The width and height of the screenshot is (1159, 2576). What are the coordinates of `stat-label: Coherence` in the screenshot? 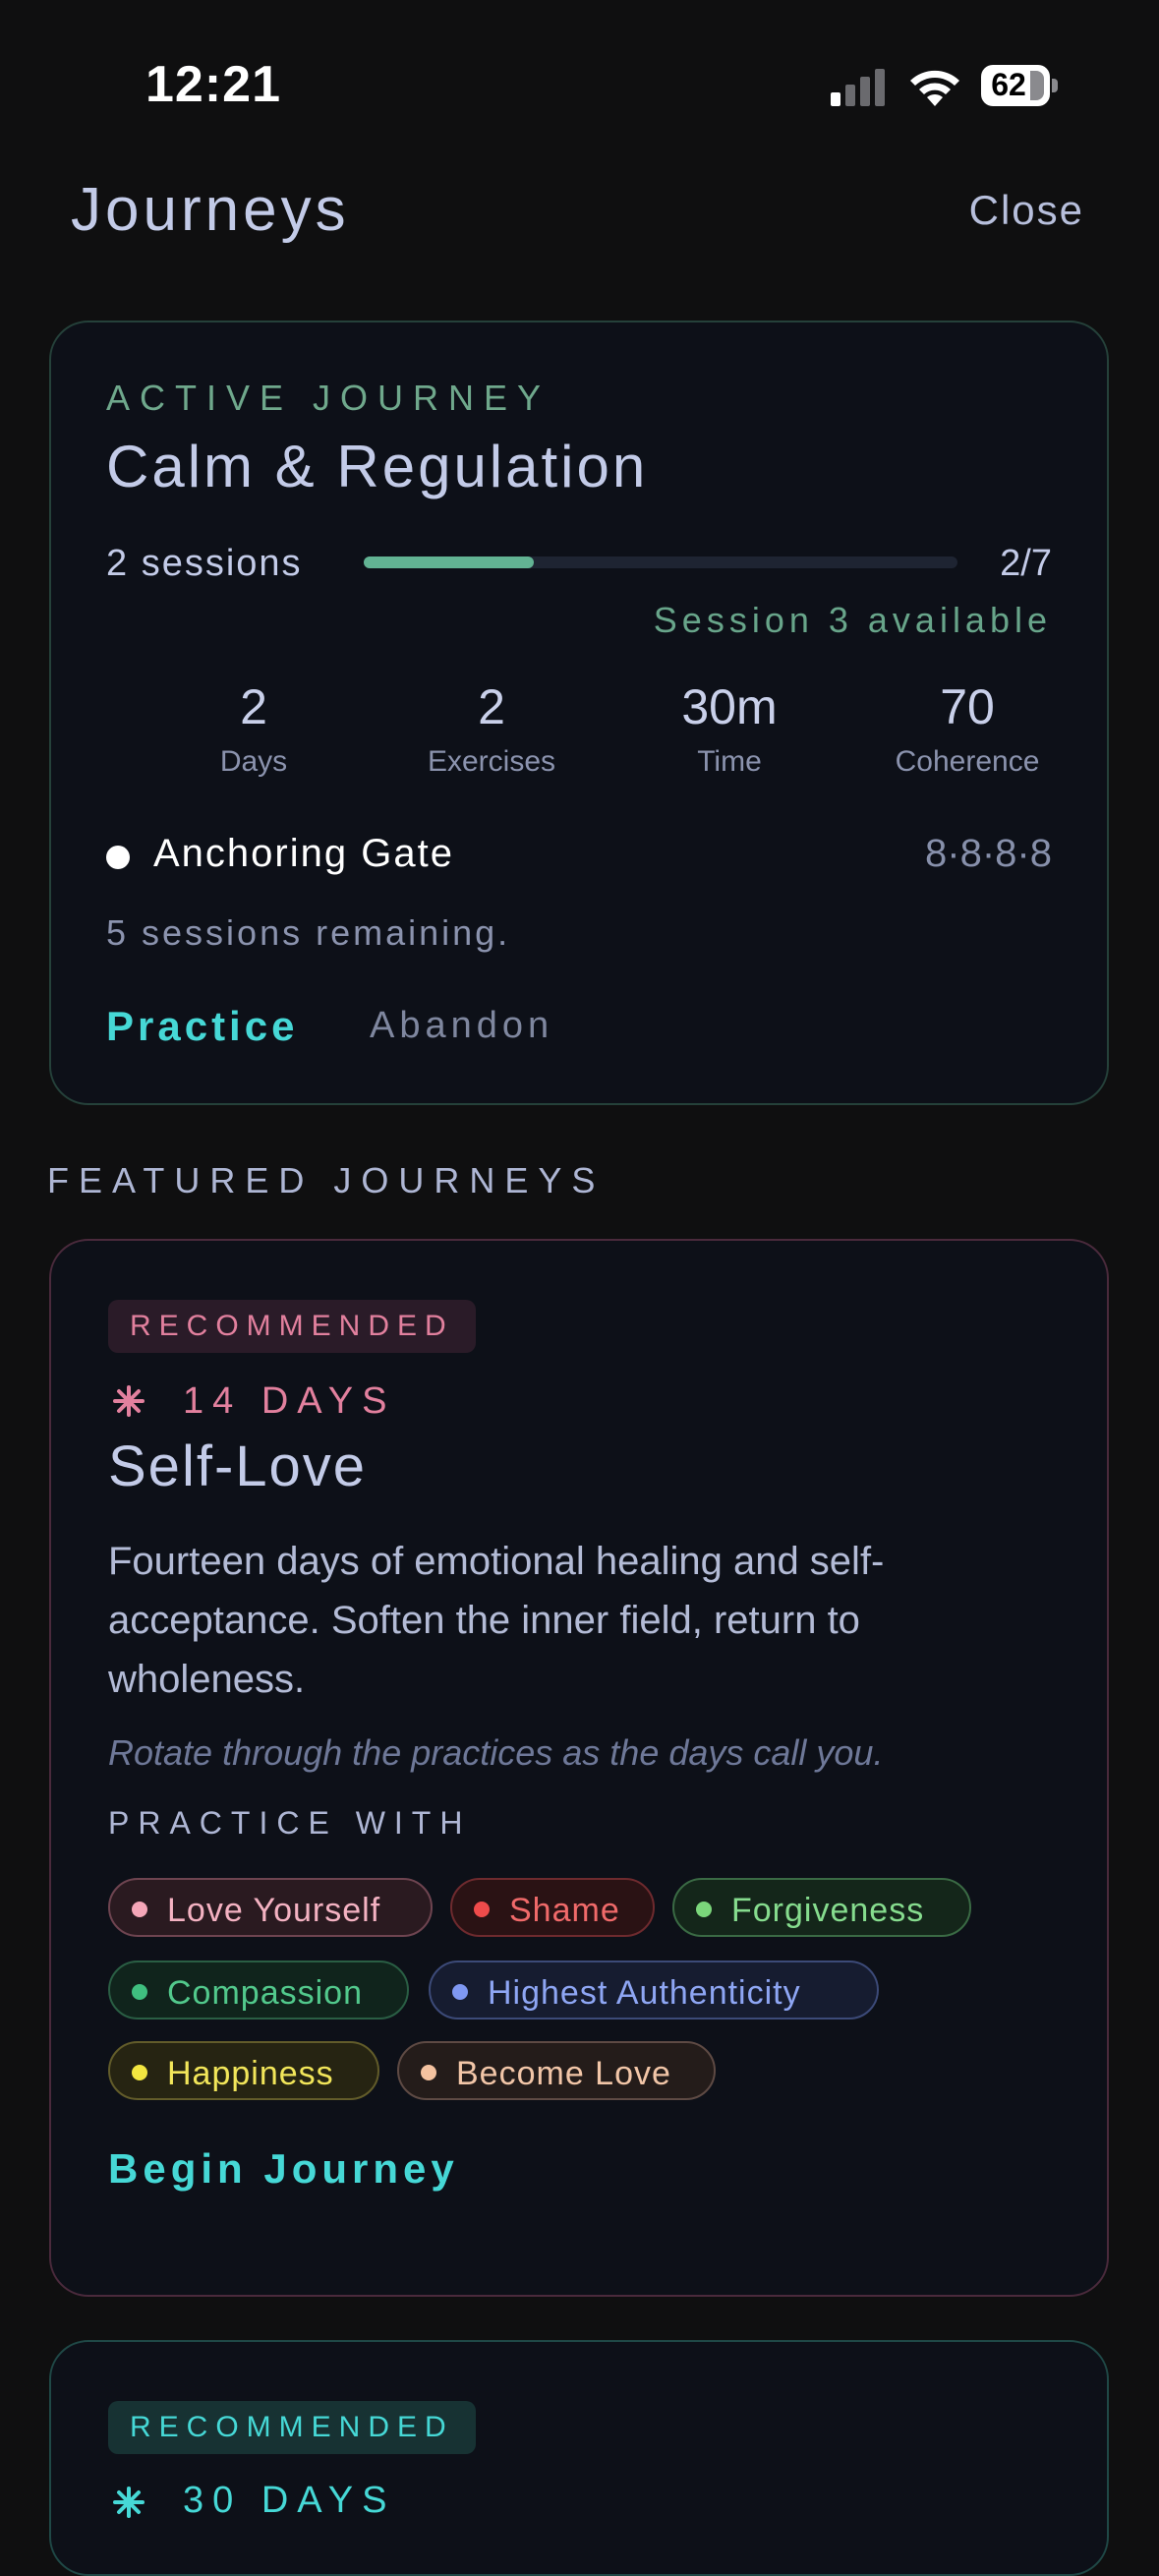 It's located at (968, 761).